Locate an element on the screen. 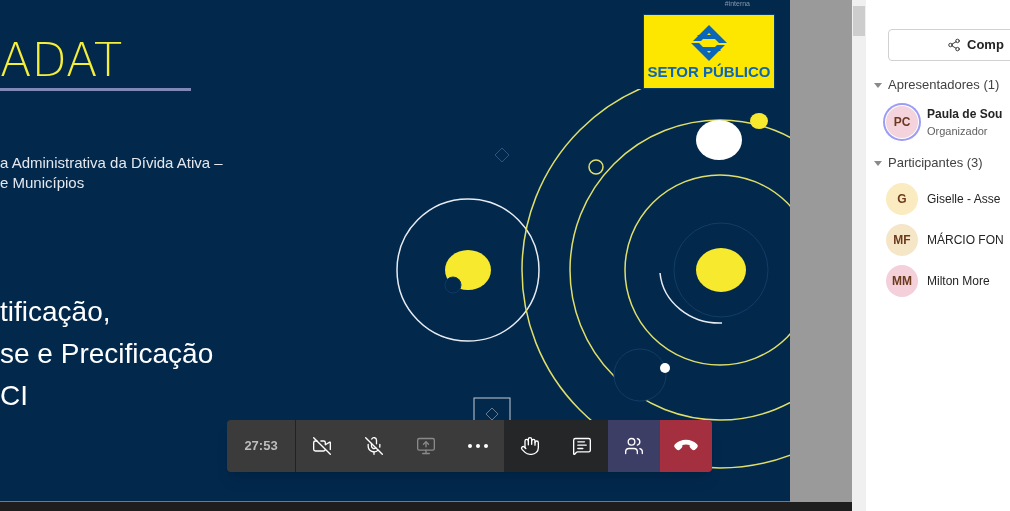  participant-item: G Giselle - Asse is located at coordinates (942, 198).